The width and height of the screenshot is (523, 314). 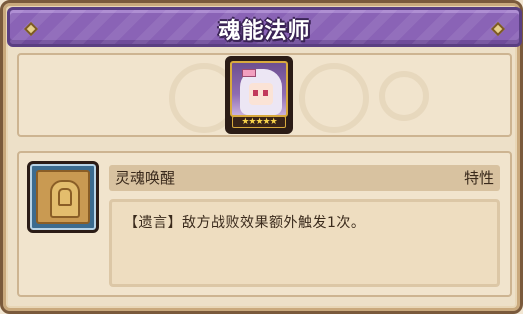 I want to click on hero-portrait: ★★★★★, so click(x=259, y=95).